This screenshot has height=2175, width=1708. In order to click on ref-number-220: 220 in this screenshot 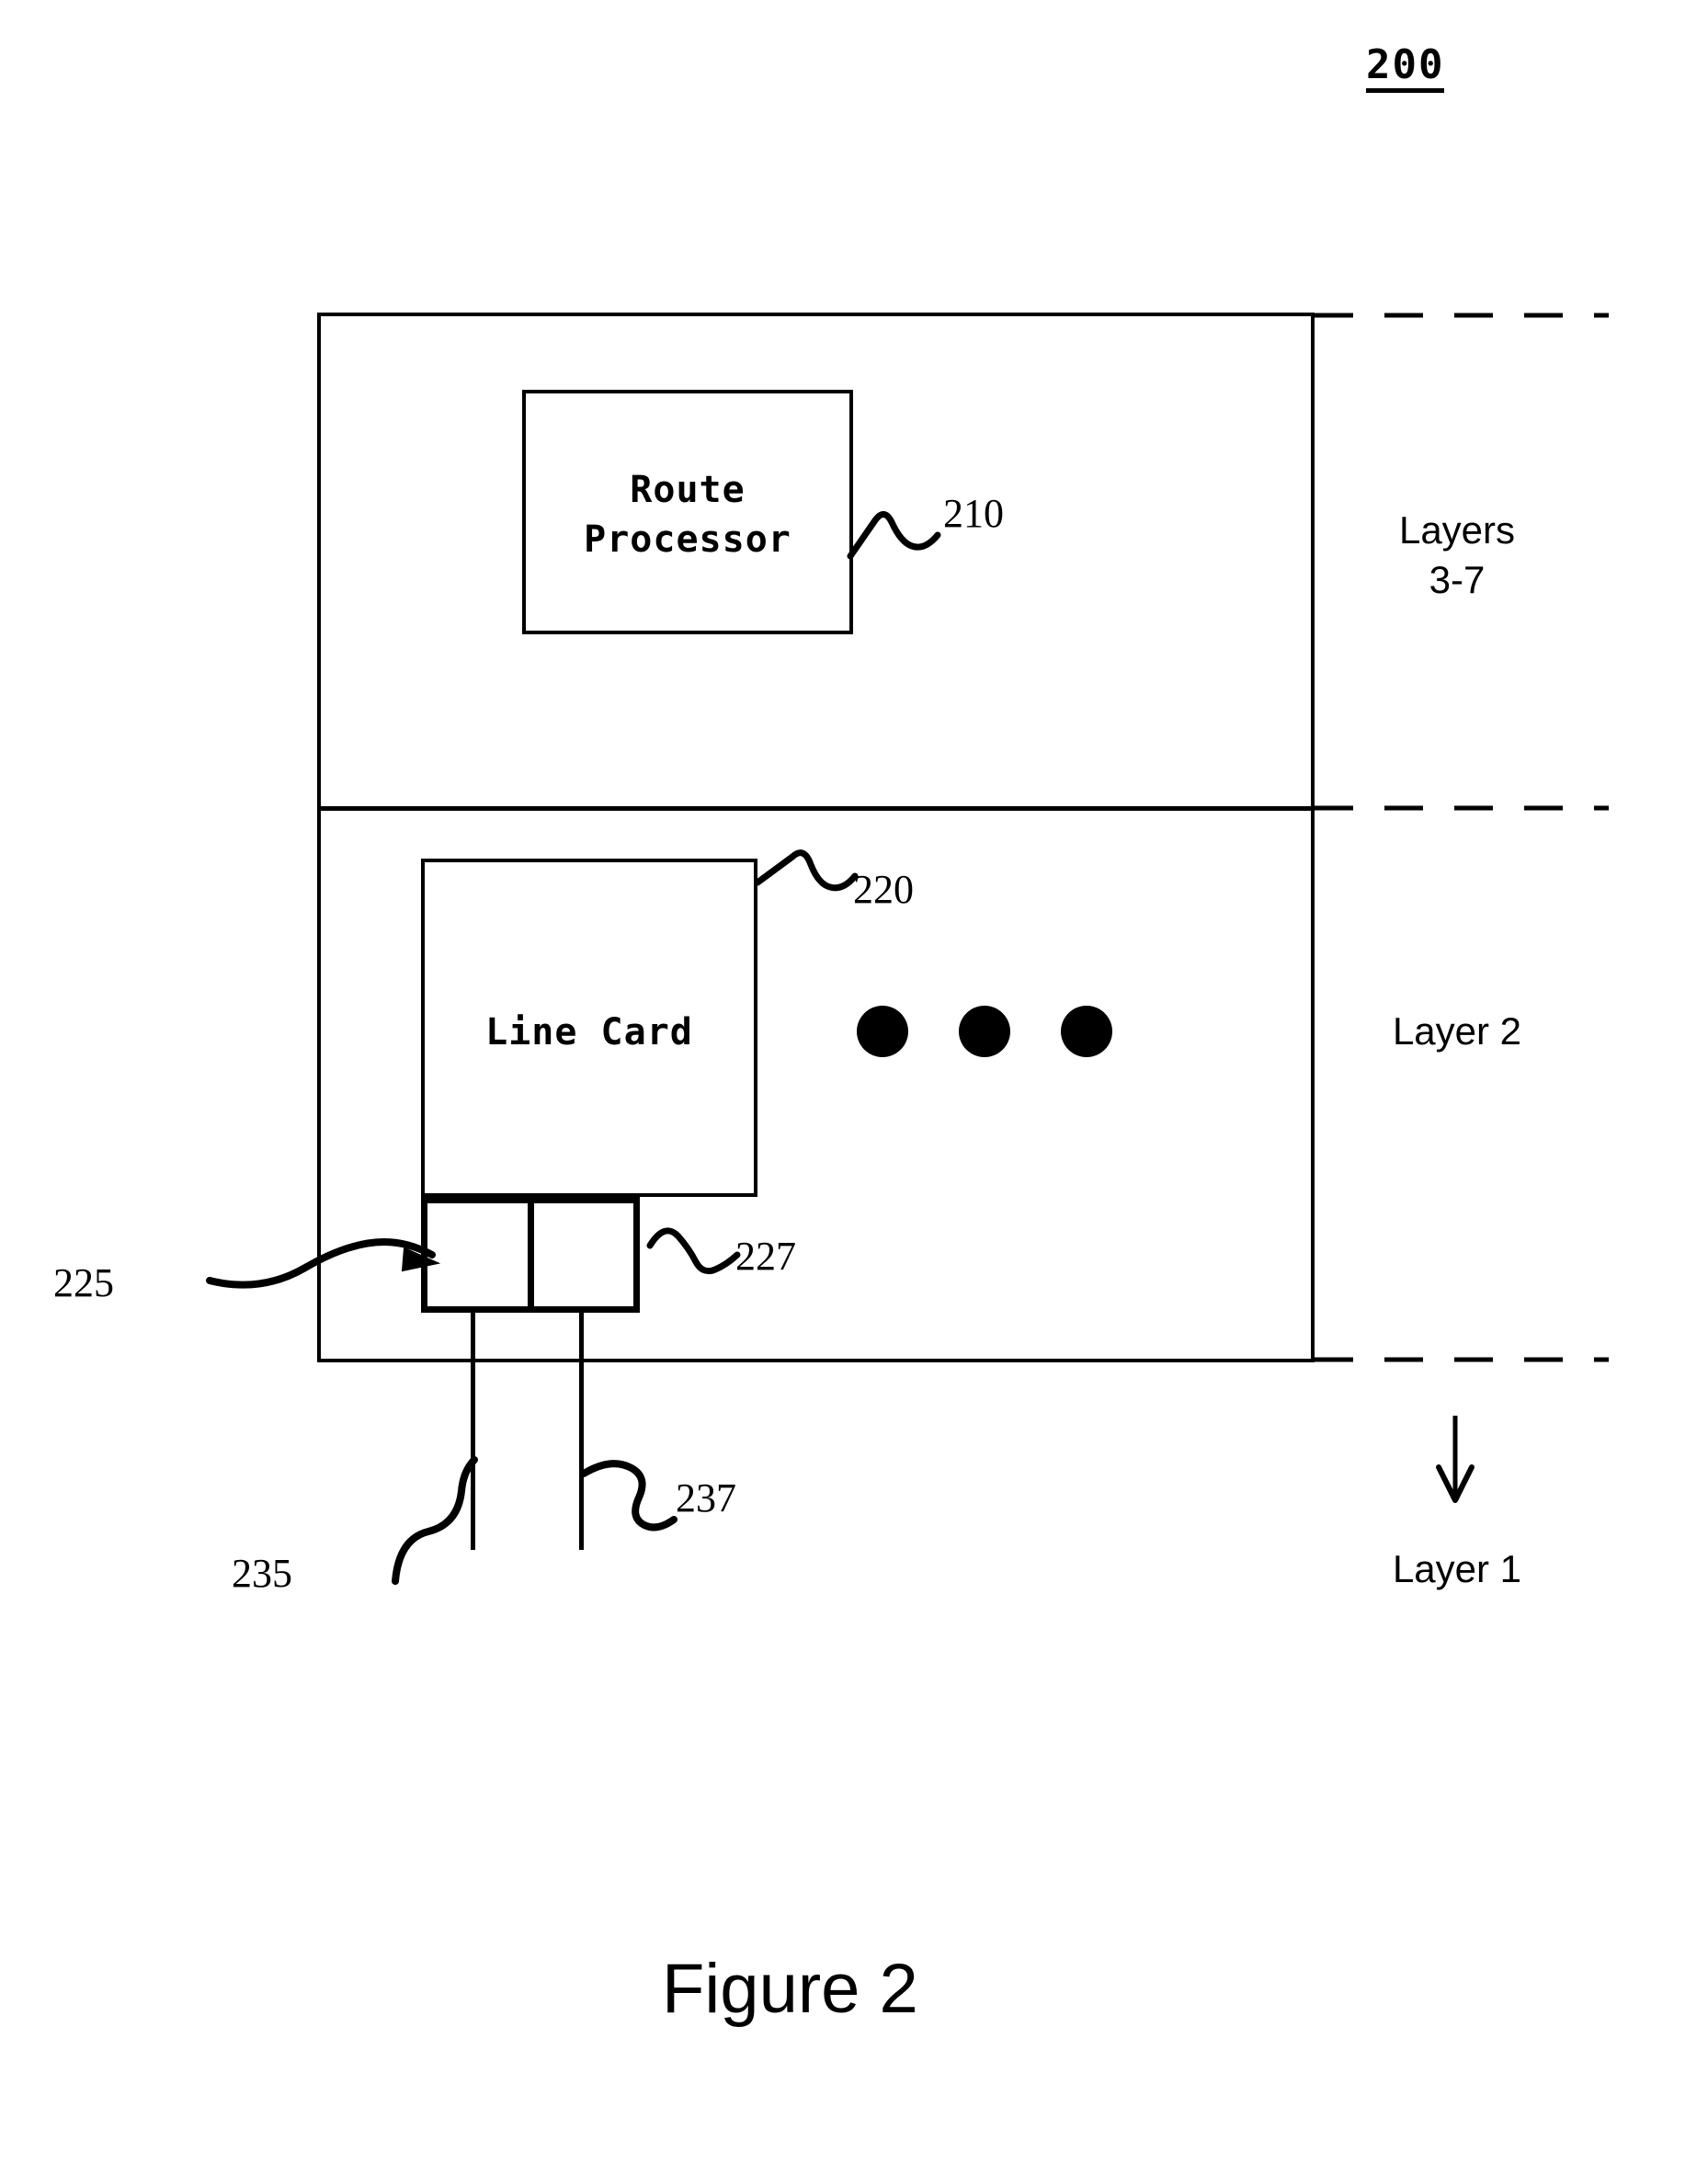, I will do `click(883, 889)`.